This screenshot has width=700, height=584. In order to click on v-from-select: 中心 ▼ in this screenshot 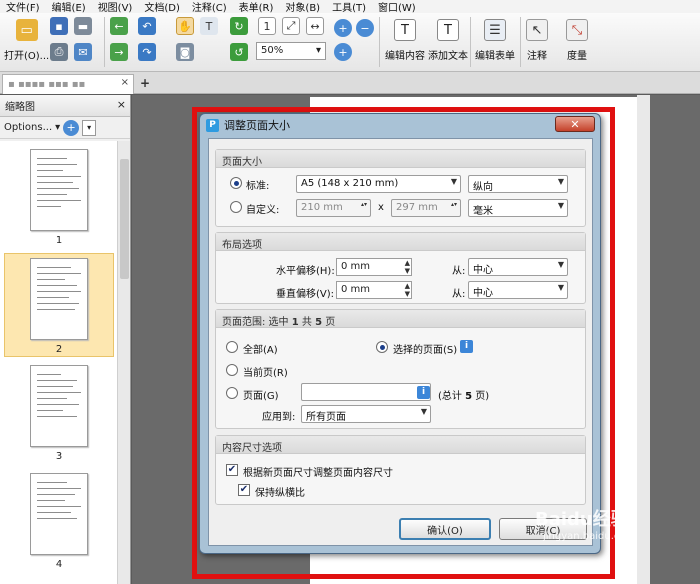, I will do `click(518, 290)`.